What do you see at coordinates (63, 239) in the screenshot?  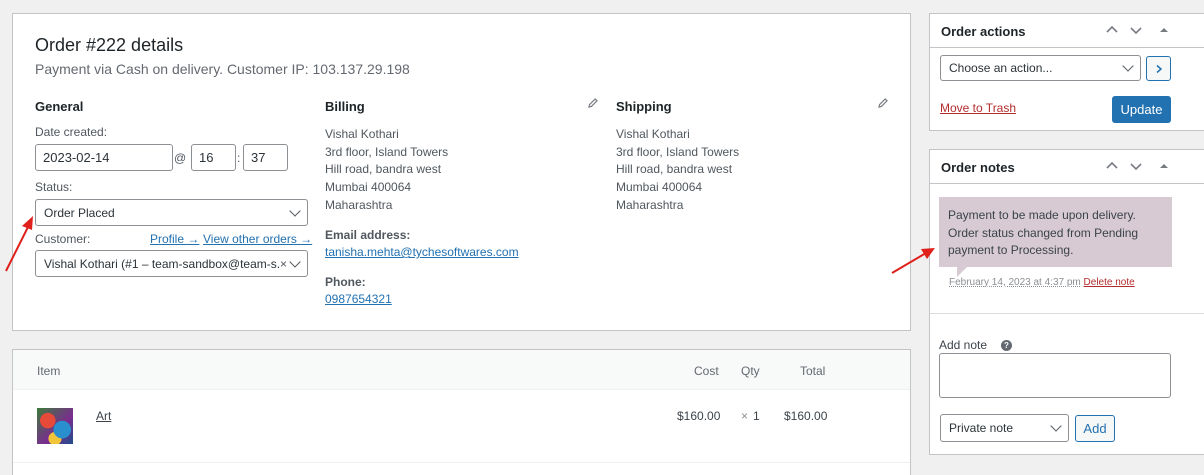 I see `customer-label: Customer:` at bounding box center [63, 239].